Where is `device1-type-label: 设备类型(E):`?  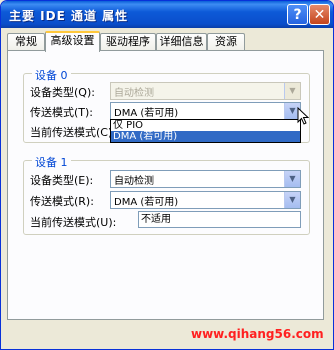 device1-type-label: 设备类型(E): is located at coordinates (62, 180).